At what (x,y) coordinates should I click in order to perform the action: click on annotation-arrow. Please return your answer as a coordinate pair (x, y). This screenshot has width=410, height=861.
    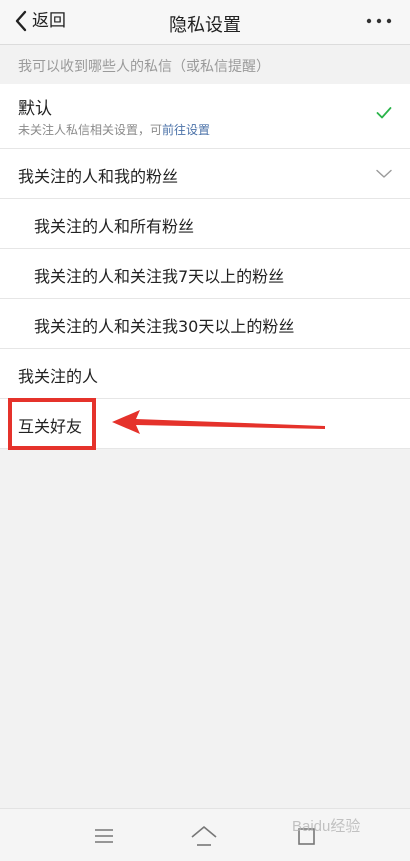
    Looking at the image, I should click on (218, 422).